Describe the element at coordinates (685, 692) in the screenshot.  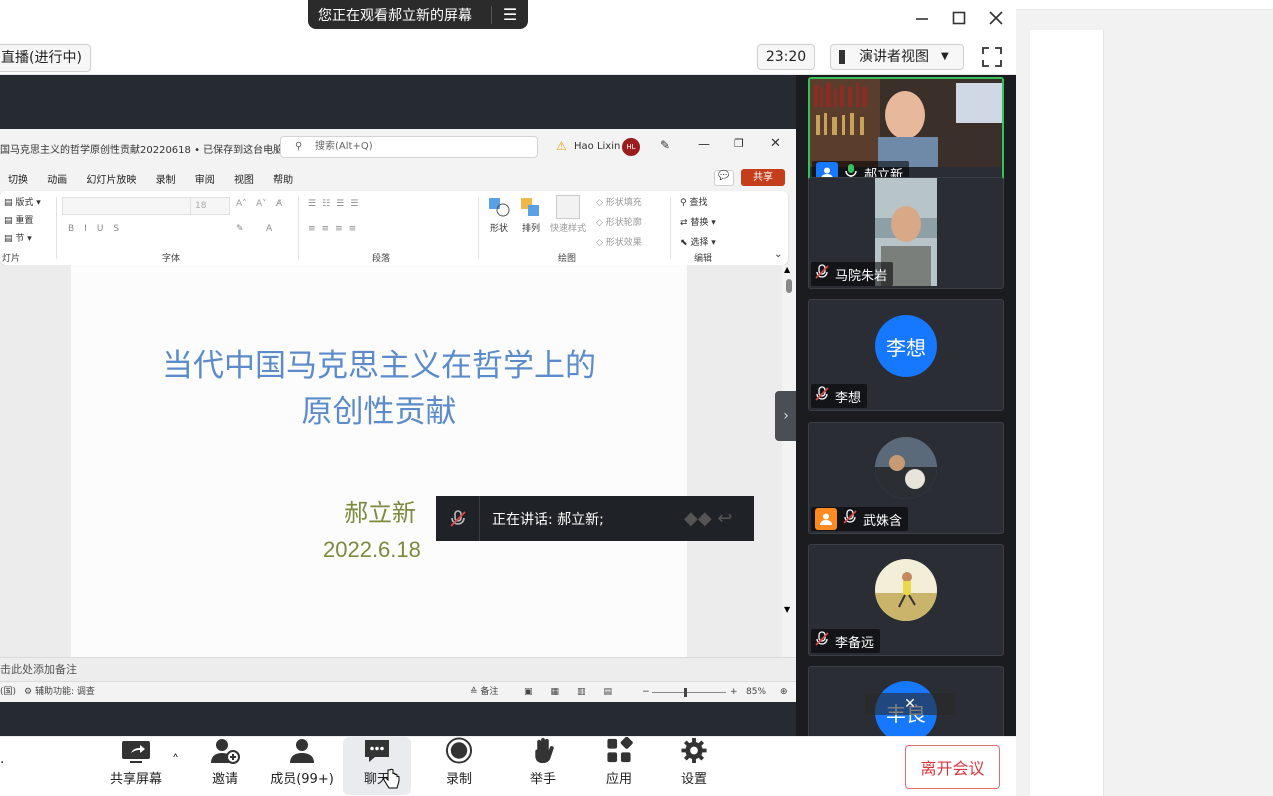
I see `zoom-slider-thumb` at that location.